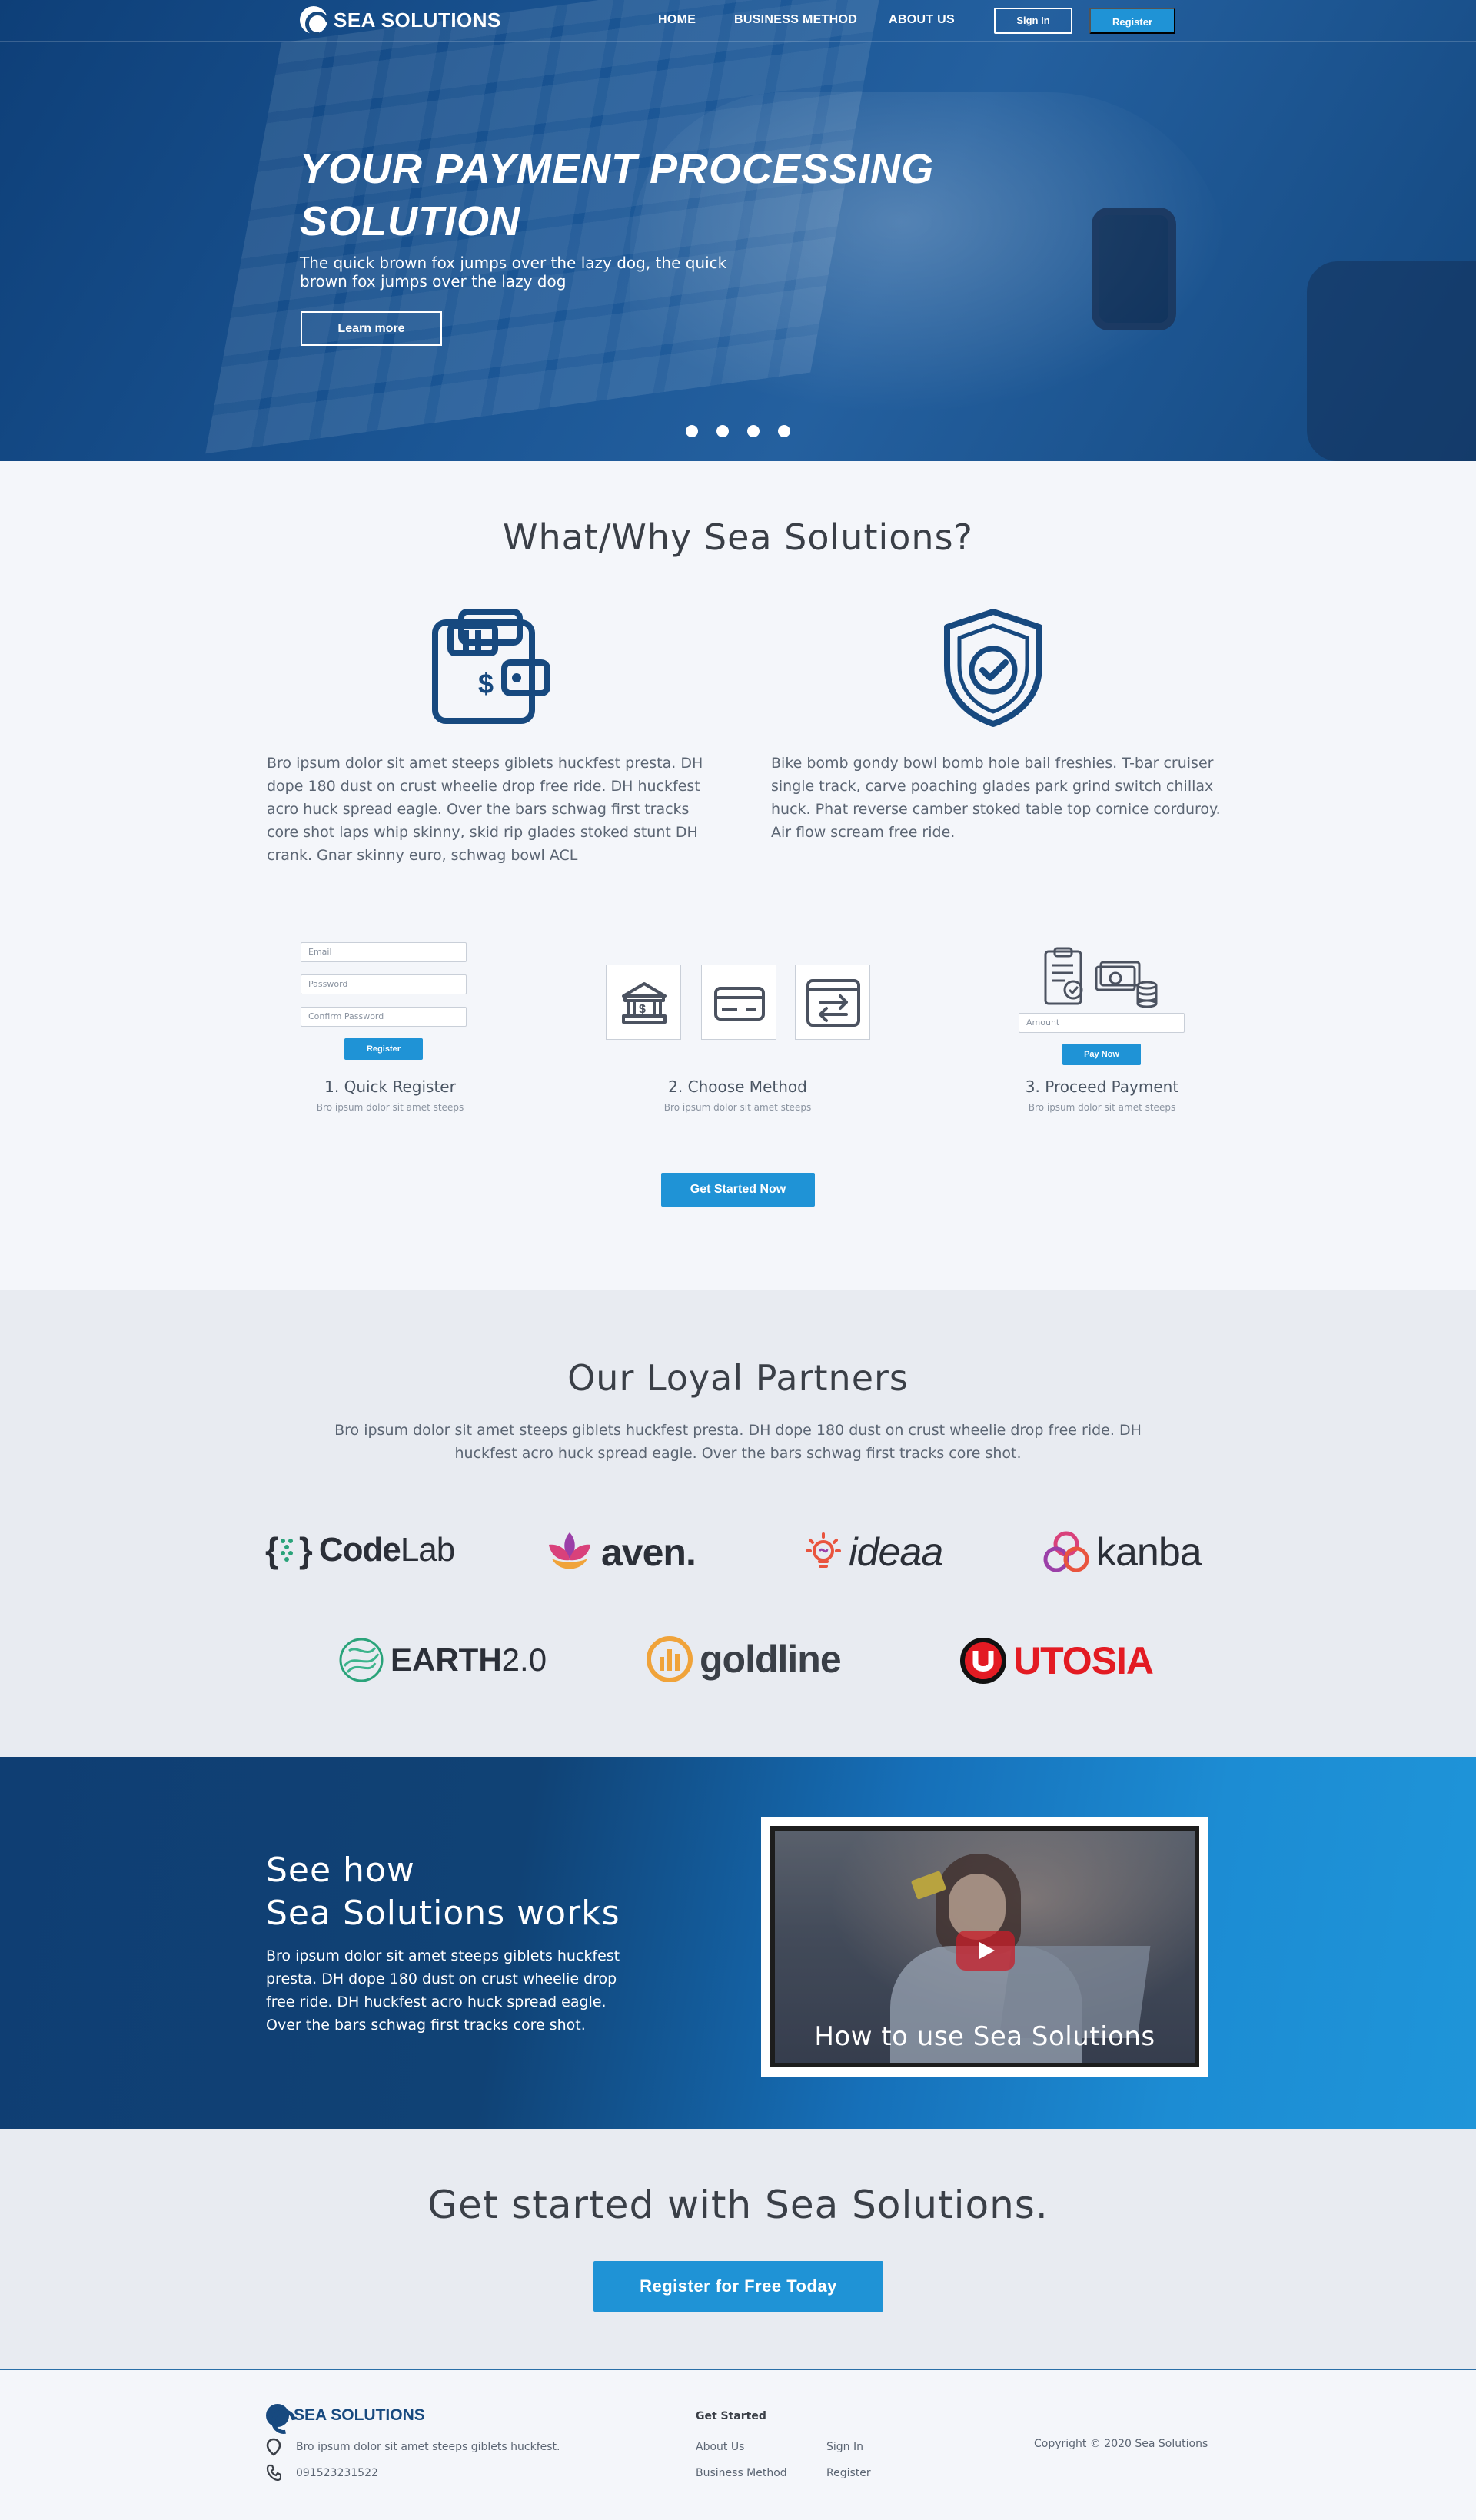 The width and height of the screenshot is (1476, 2520). I want to click on transfer-icon, so click(833, 1003).